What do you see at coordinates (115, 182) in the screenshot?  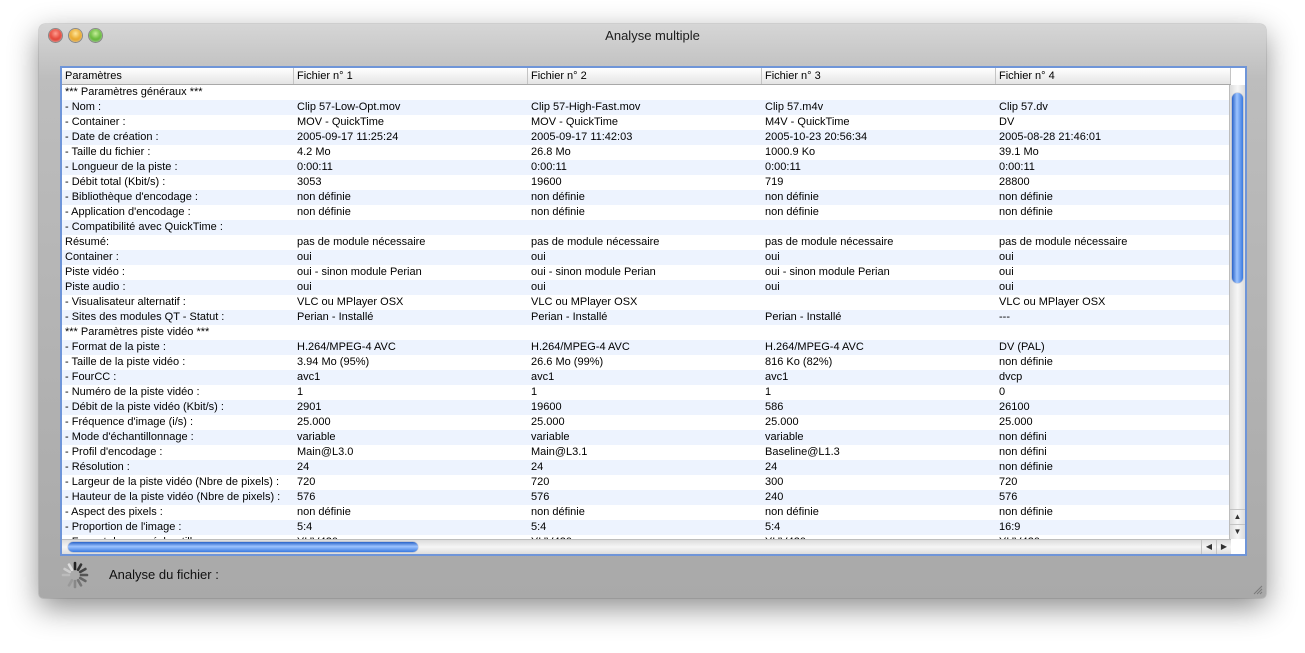 I see `parameter-cell: - Débit total (Kbit/s) :` at bounding box center [115, 182].